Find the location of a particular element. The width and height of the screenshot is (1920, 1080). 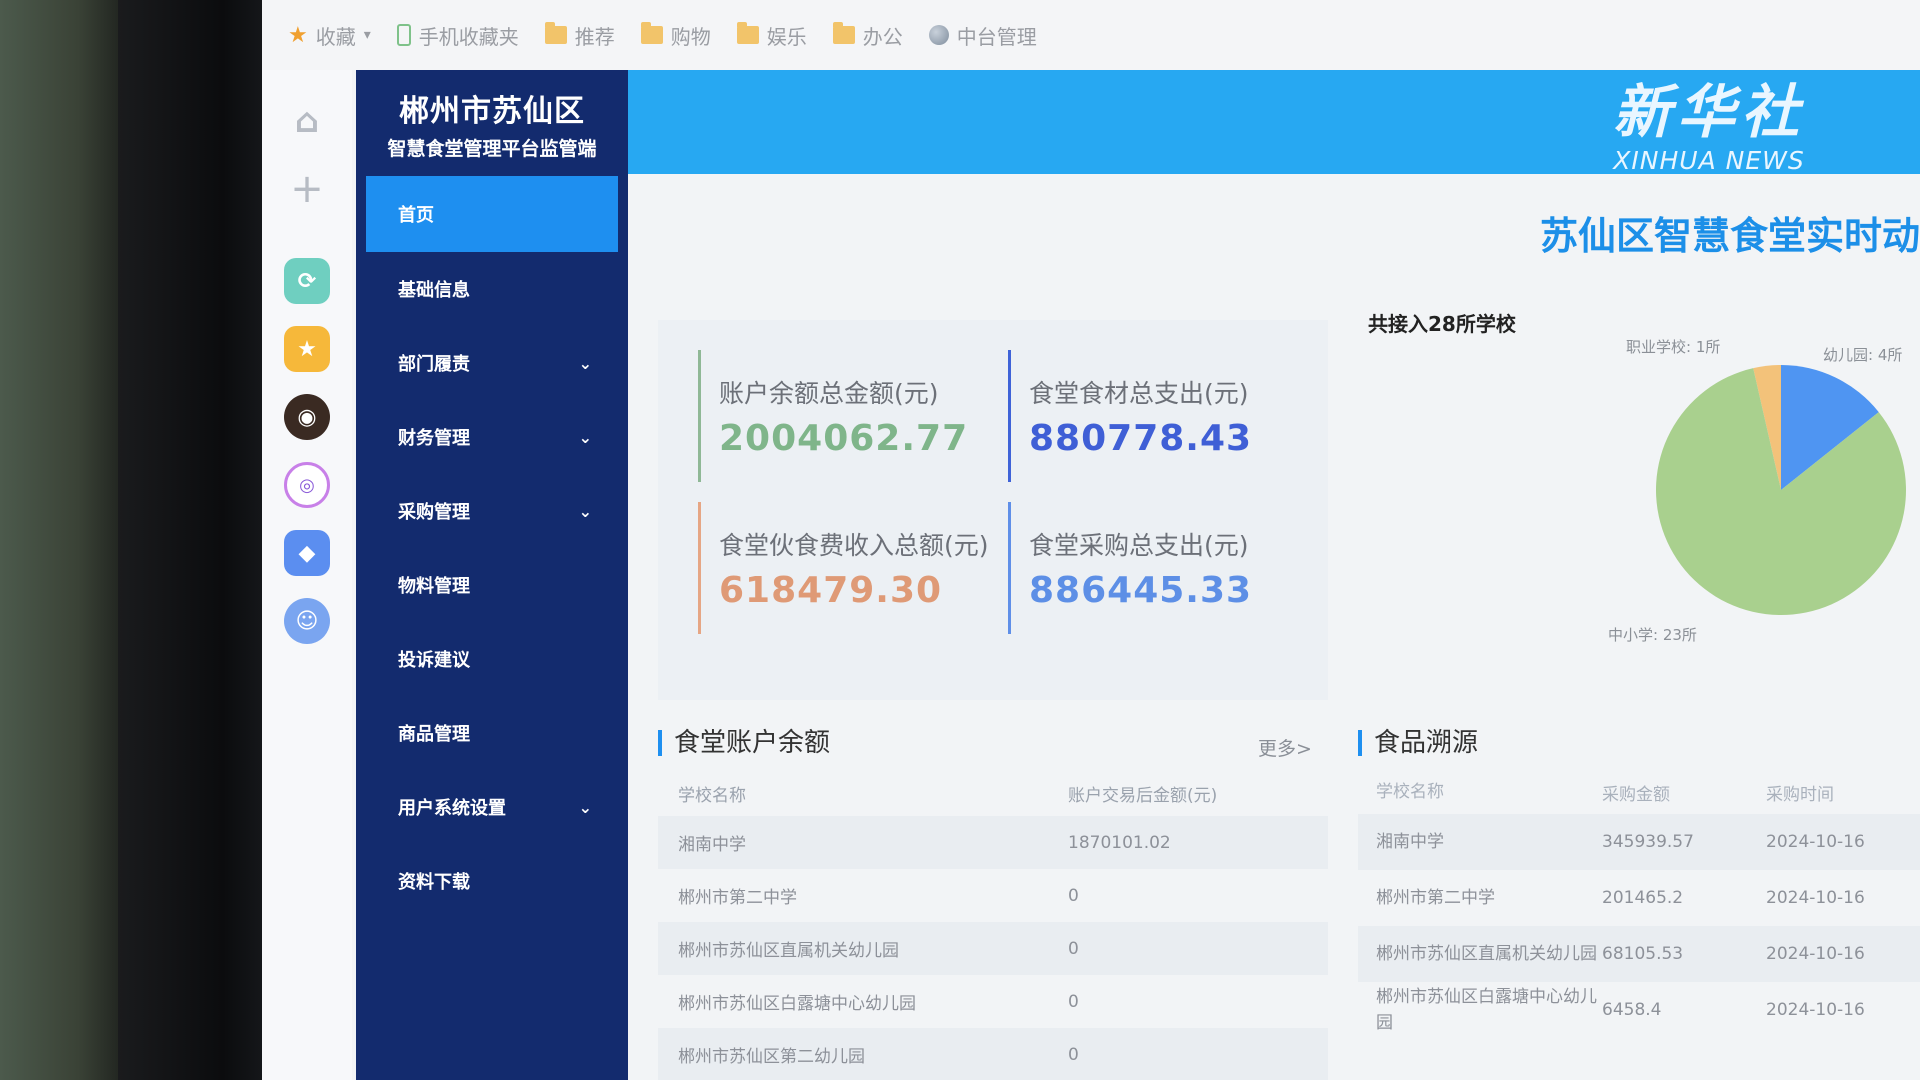

table-row: 湘南中学 1870101.02 is located at coordinates (993, 842).